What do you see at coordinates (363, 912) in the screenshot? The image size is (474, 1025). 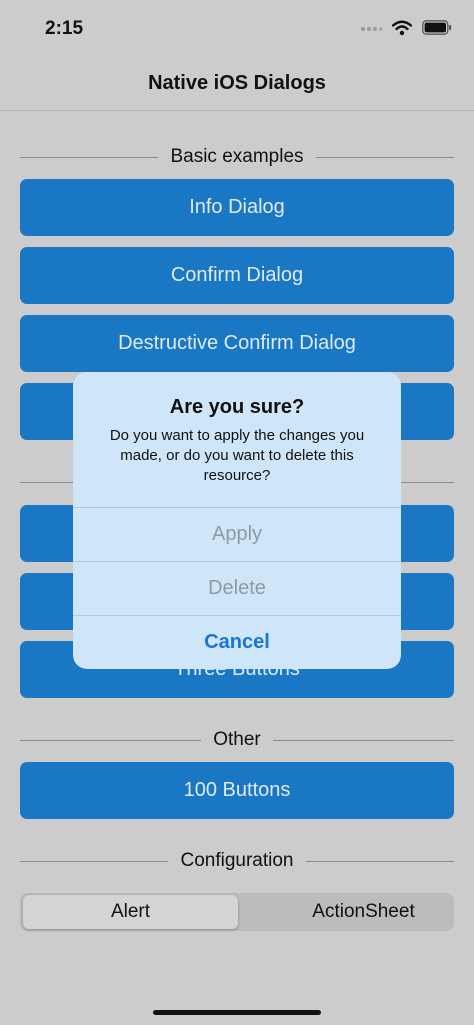 I see `segment-actionsheet: ActionSheet` at bounding box center [363, 912].